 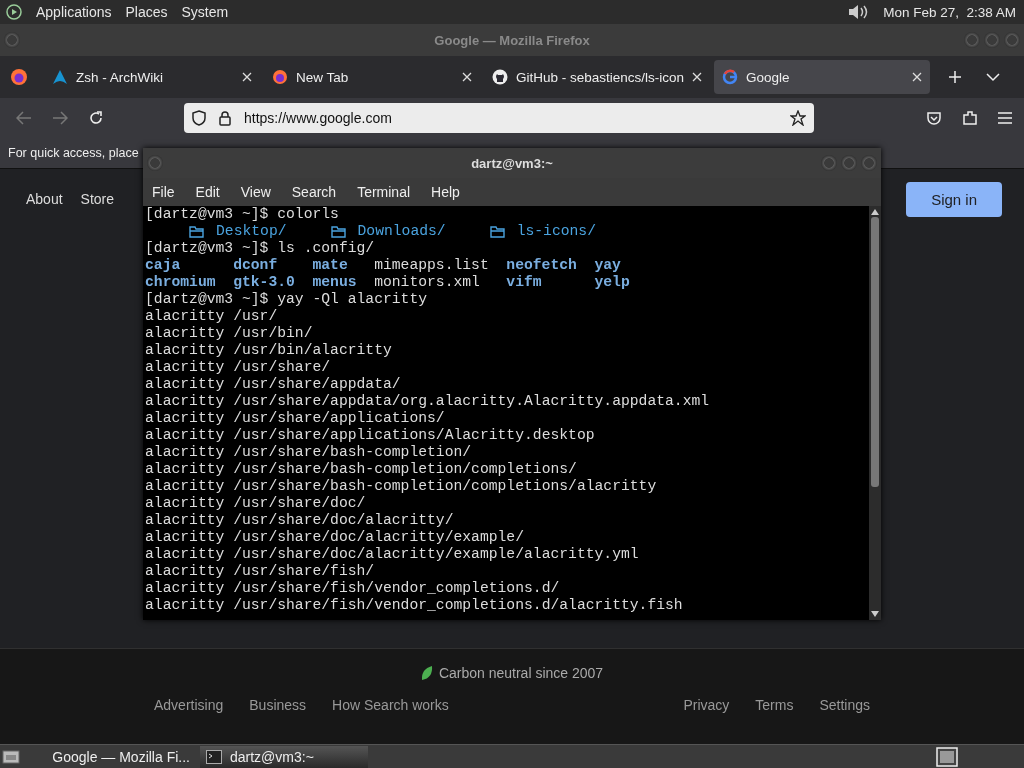 I want to click on file-name: mate, so click(x=330, y=265).